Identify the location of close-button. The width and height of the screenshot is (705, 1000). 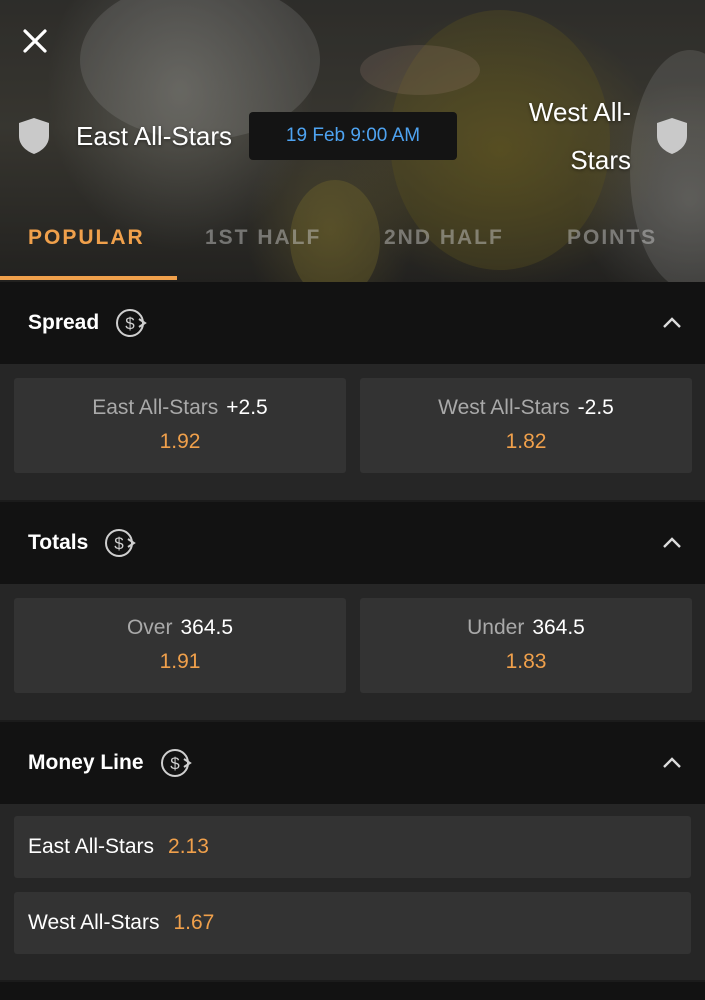
(35, 41).